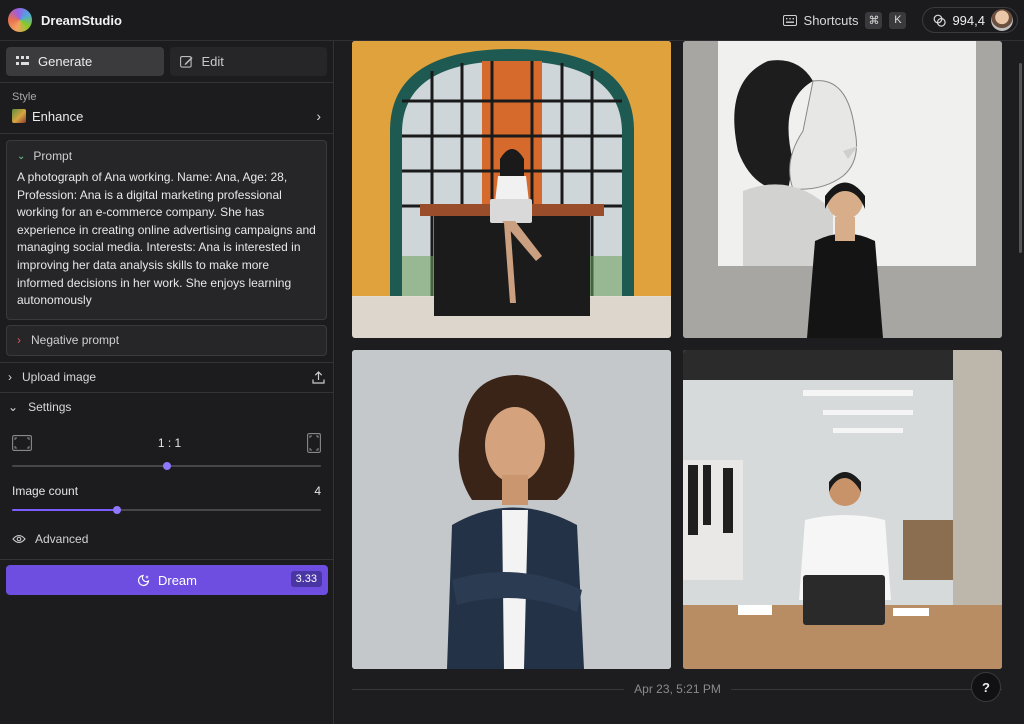 Image resolution: width=1024 pixels, height=724 pixels. Describe the element at coordinates (19, 116) in the screenshot. I see `style-thumbnail-icon` at that location.